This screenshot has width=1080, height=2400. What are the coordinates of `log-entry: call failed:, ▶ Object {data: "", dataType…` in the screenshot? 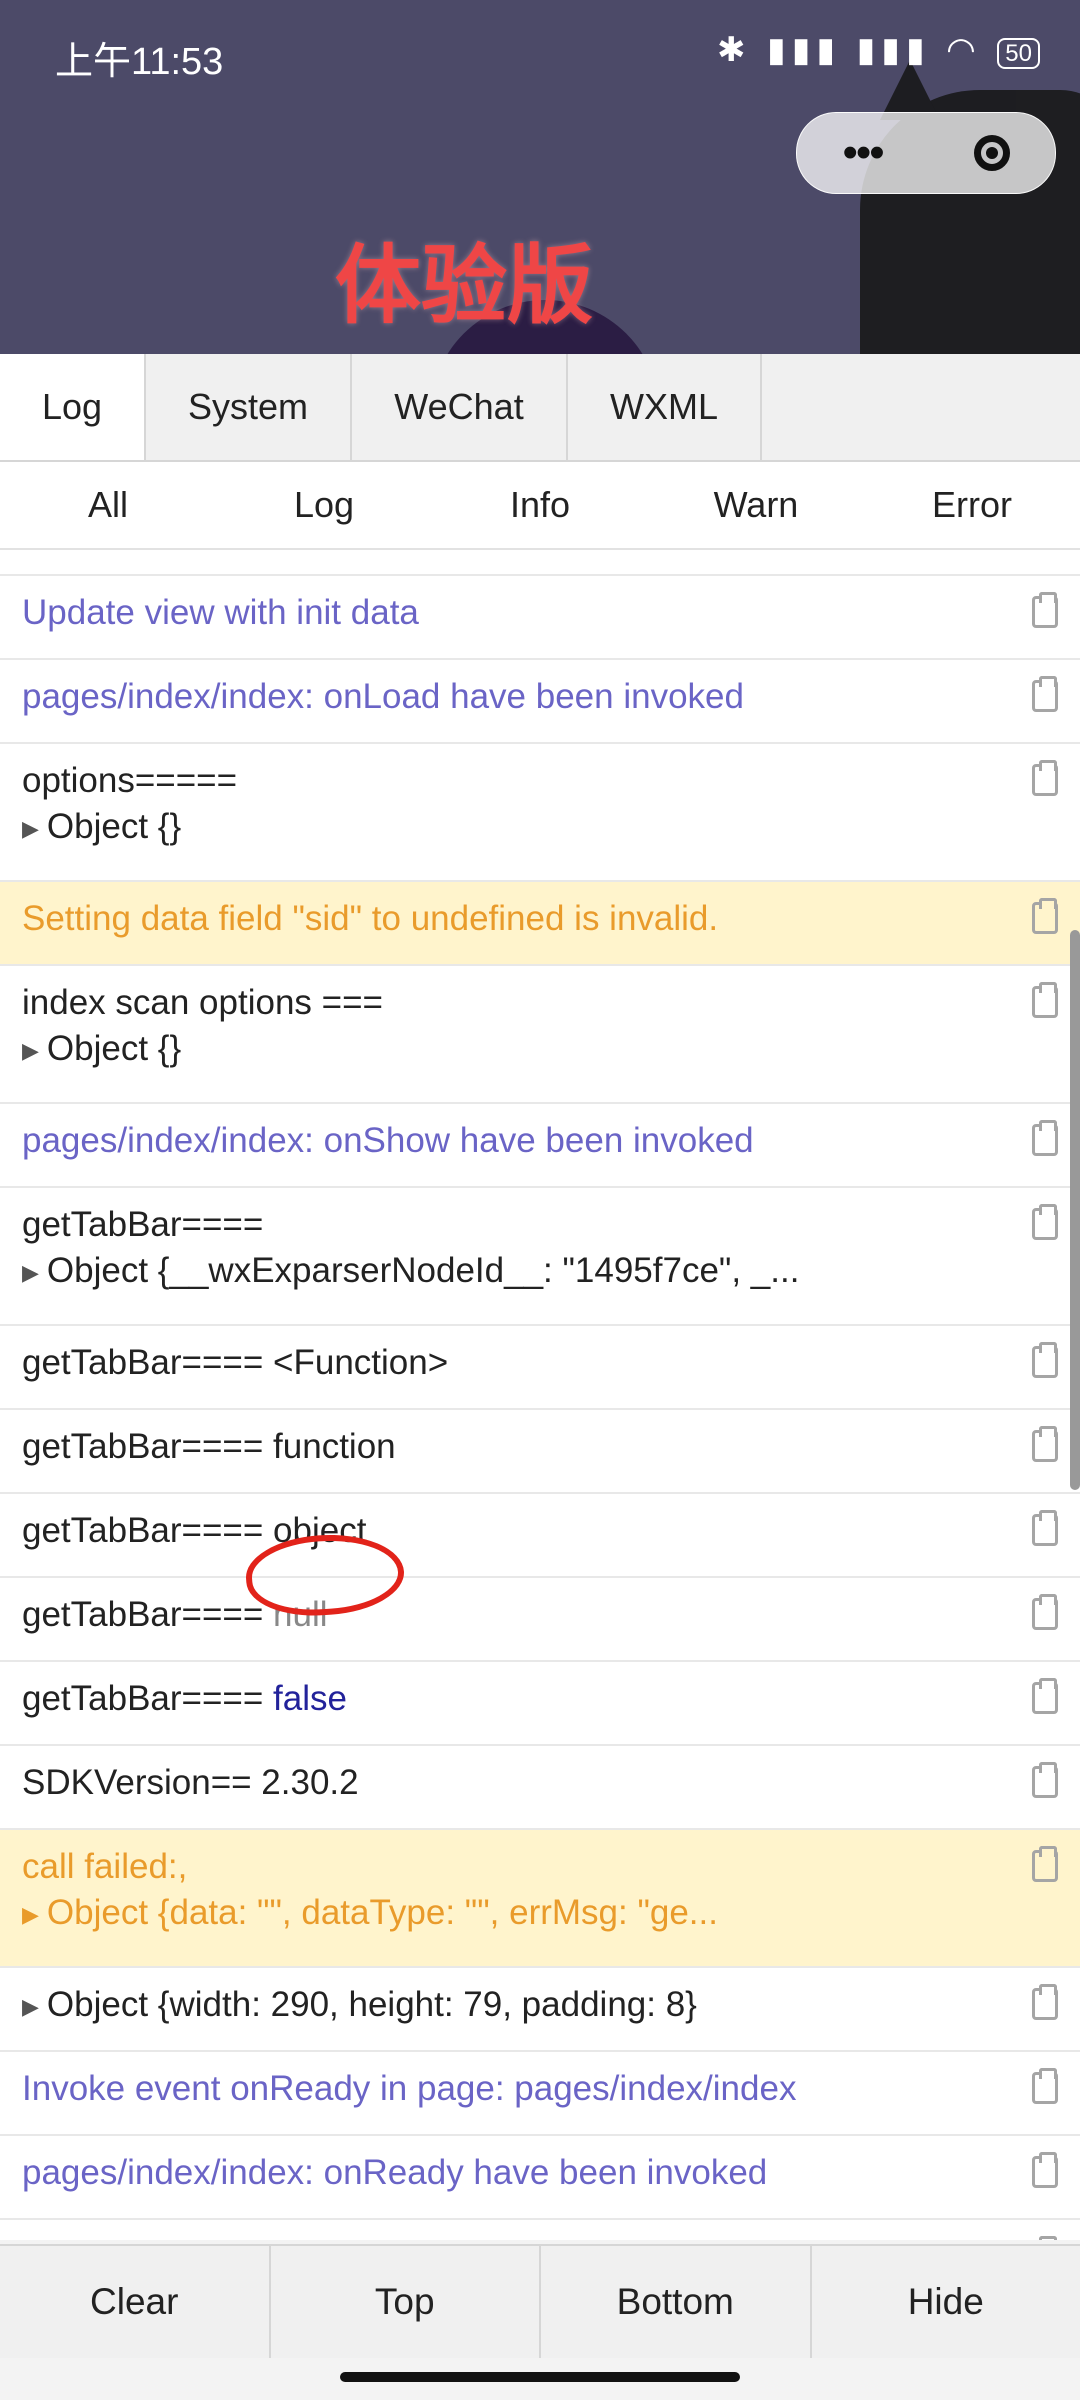 It's located at (540, 1899).